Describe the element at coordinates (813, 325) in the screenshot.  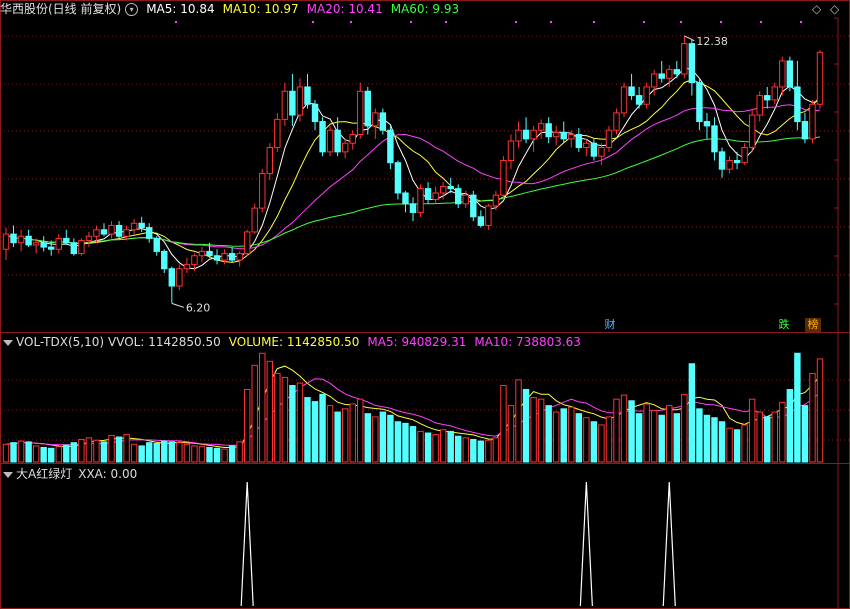
I see `list-marker: 榜` at that location.